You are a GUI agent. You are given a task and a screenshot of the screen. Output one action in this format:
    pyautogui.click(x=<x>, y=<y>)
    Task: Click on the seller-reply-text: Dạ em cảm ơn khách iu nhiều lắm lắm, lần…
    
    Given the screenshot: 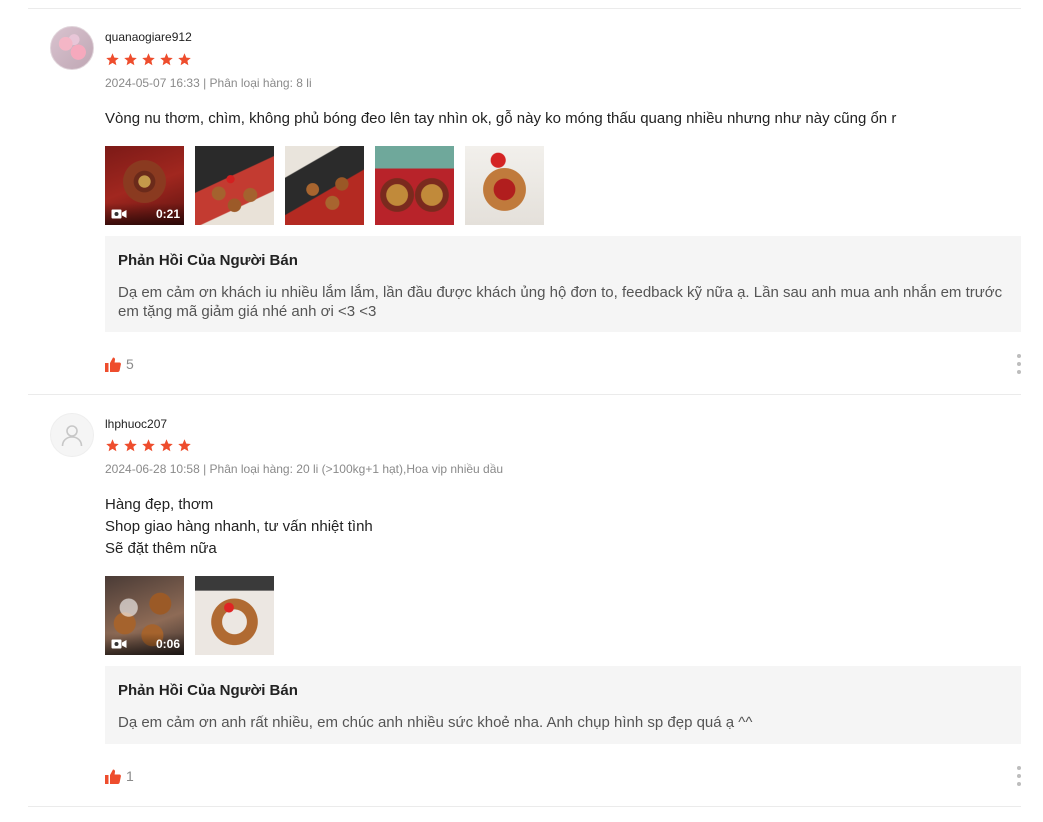 What is the action you would take?
    pyautogui.click(x=560, y=302)
    